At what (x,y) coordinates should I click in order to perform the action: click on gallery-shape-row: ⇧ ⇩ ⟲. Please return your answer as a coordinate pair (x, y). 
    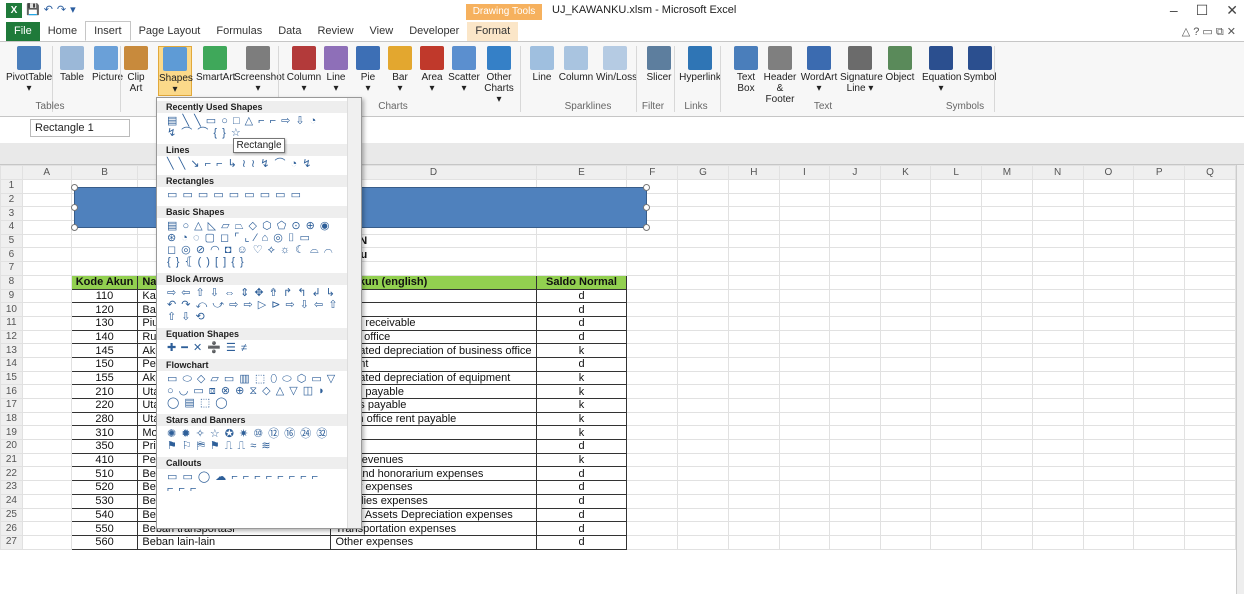
    Looking at the image, I should click on (186, 317).